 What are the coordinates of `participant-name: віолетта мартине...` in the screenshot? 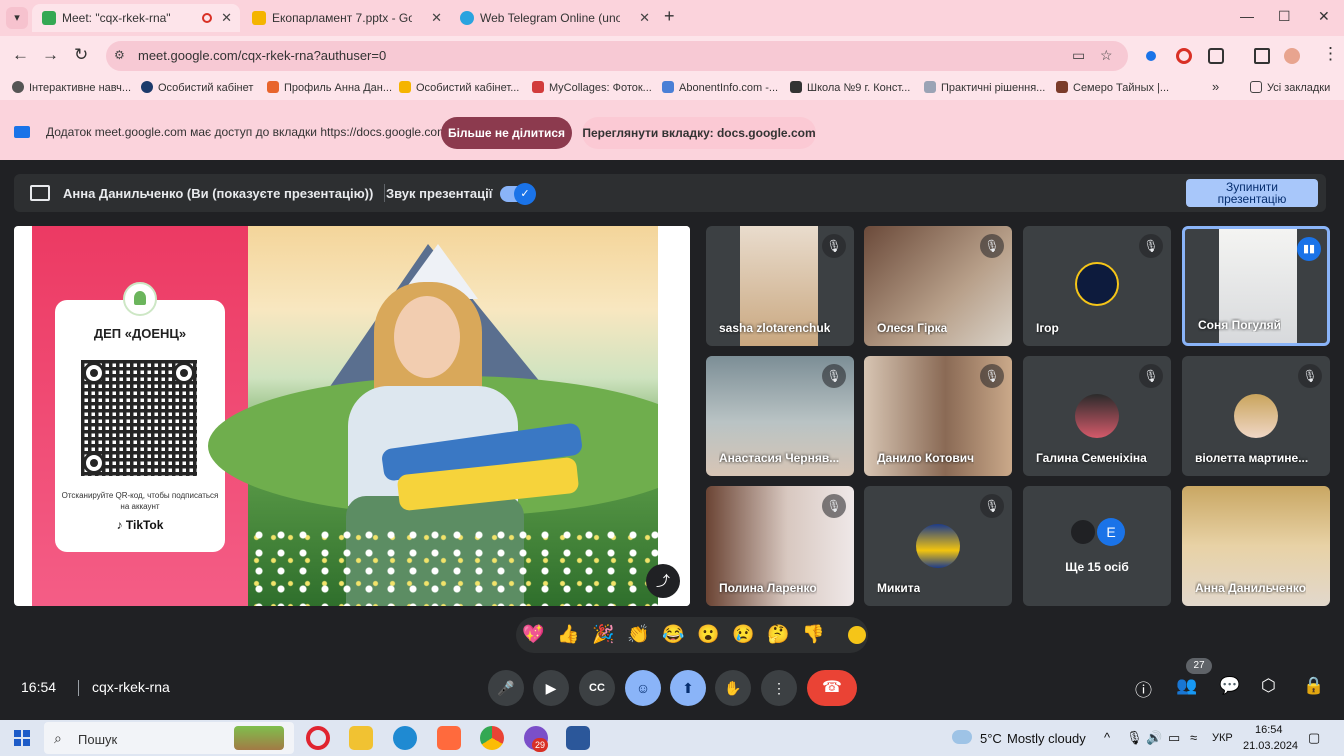 It's located at (1252, 458).